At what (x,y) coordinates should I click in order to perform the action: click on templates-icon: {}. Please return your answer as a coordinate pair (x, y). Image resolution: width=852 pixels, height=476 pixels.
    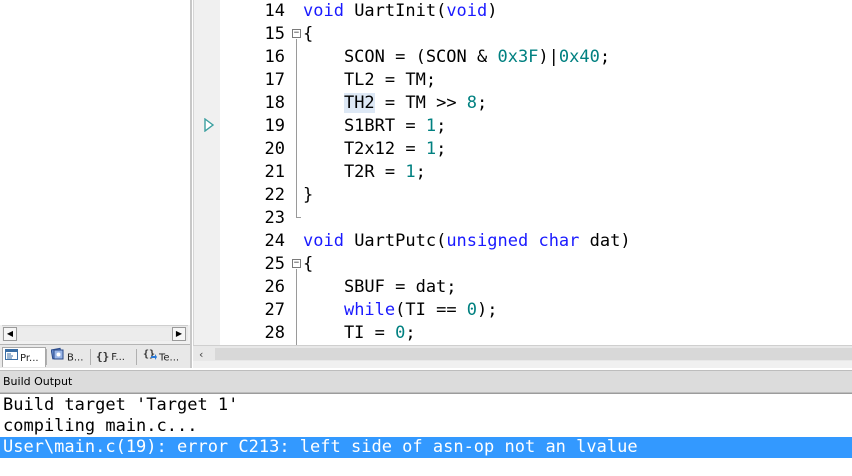
    Looking at the image, I should click on (150, 357).